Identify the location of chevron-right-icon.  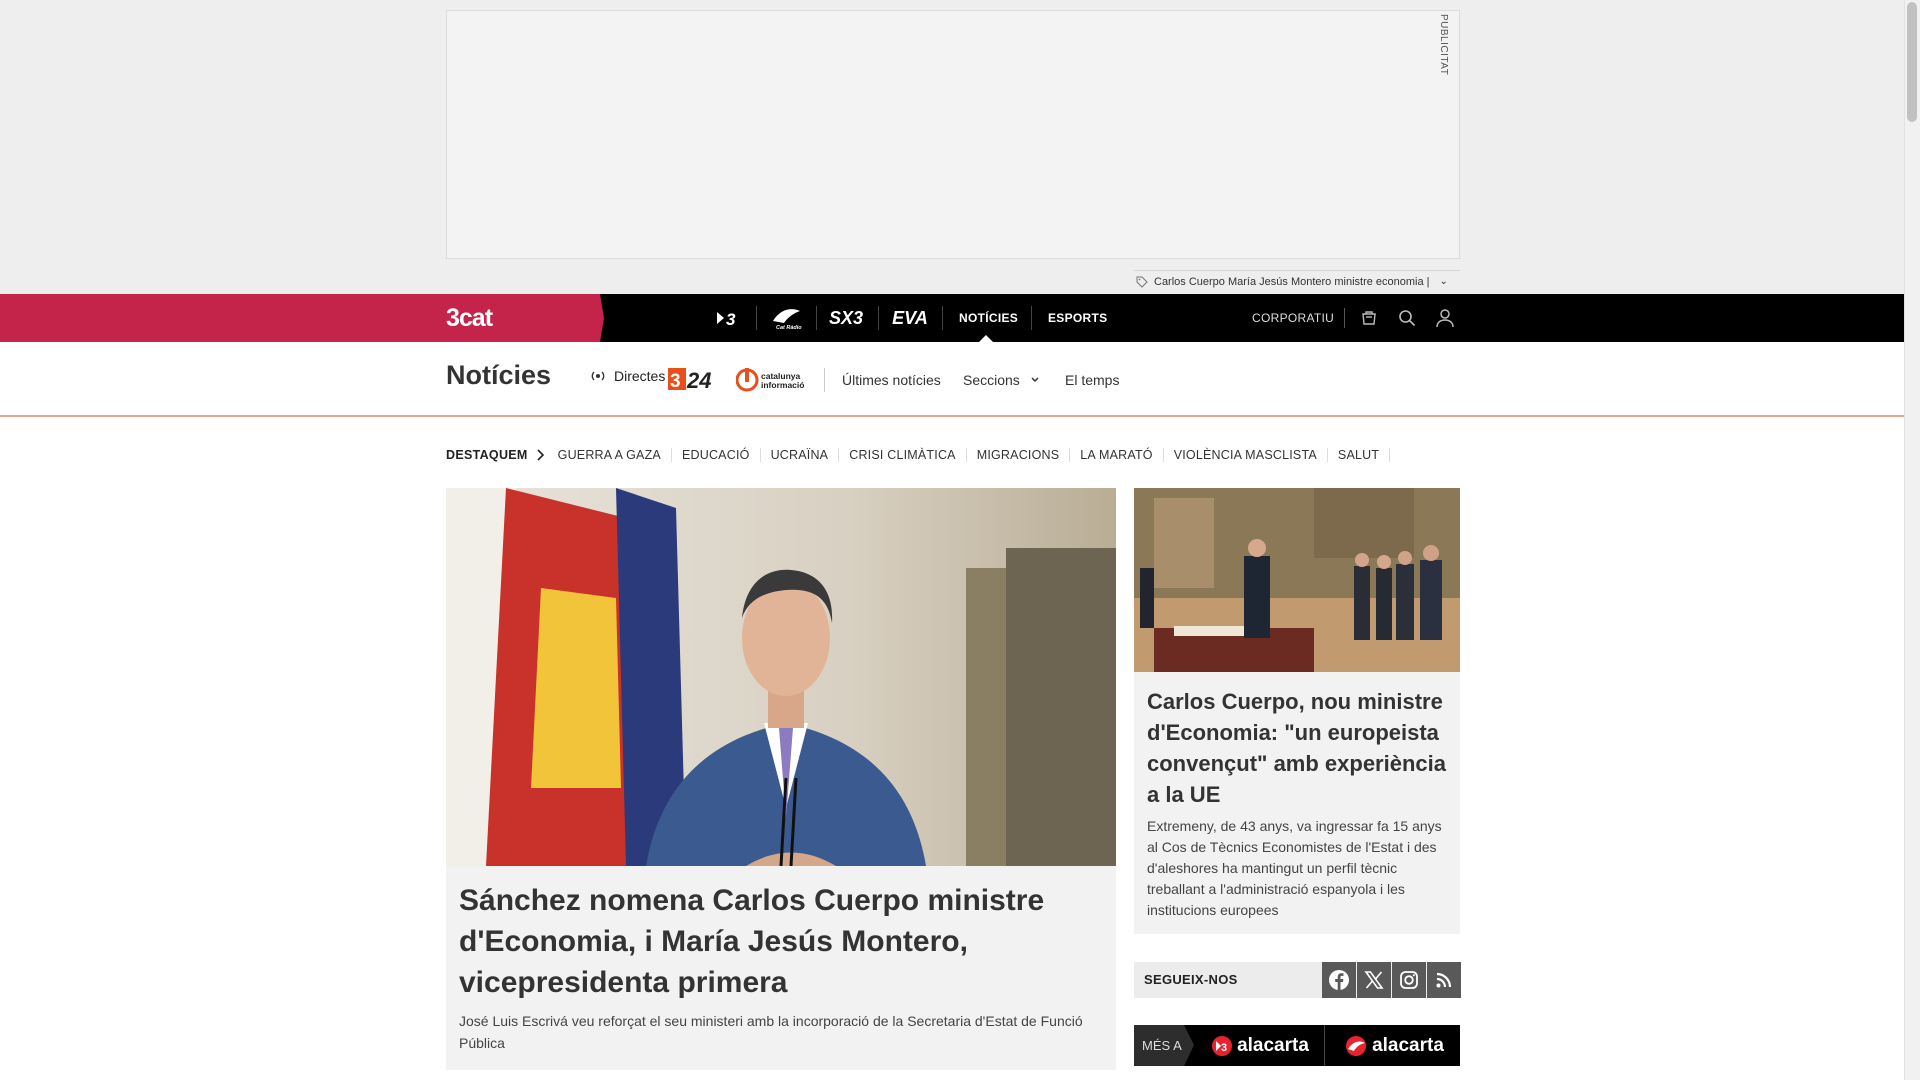
(540, 455).